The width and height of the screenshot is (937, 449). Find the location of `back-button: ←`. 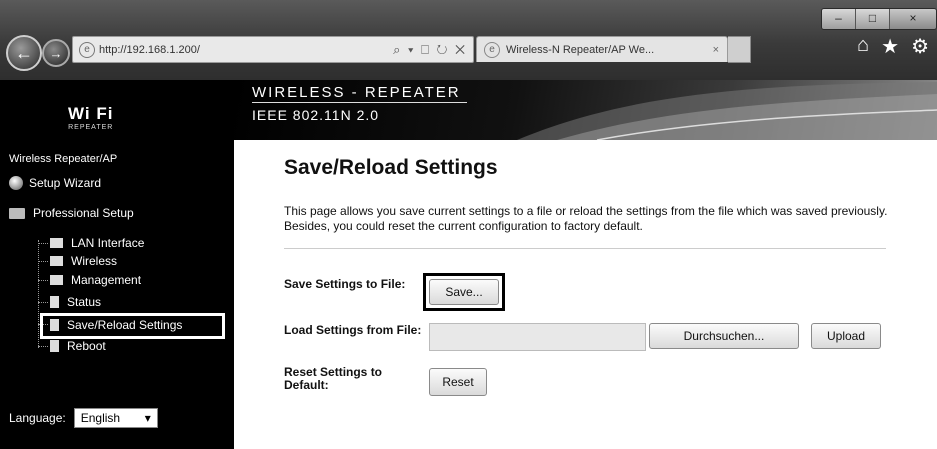

back-button: ← is located at coordinates (24, 53).